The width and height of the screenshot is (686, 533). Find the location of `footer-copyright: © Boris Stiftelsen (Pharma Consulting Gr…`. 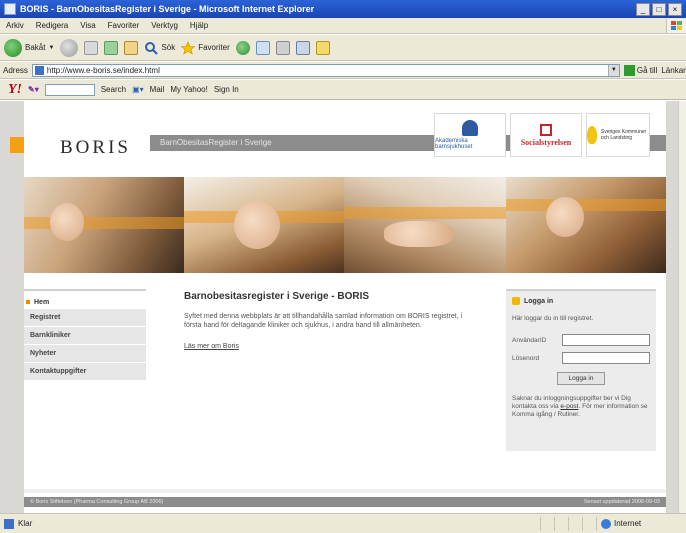

footer-copyright: © Boris Stiftelsen (Pharma Consulting Gr… is located at coordinates (97, 502).